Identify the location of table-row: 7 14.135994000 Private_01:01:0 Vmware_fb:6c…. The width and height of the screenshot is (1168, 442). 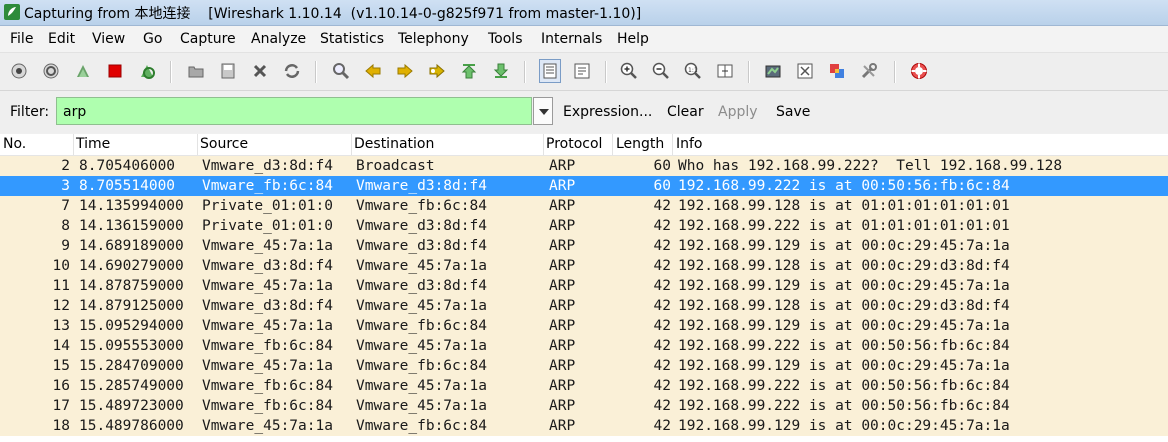
(584, 206).